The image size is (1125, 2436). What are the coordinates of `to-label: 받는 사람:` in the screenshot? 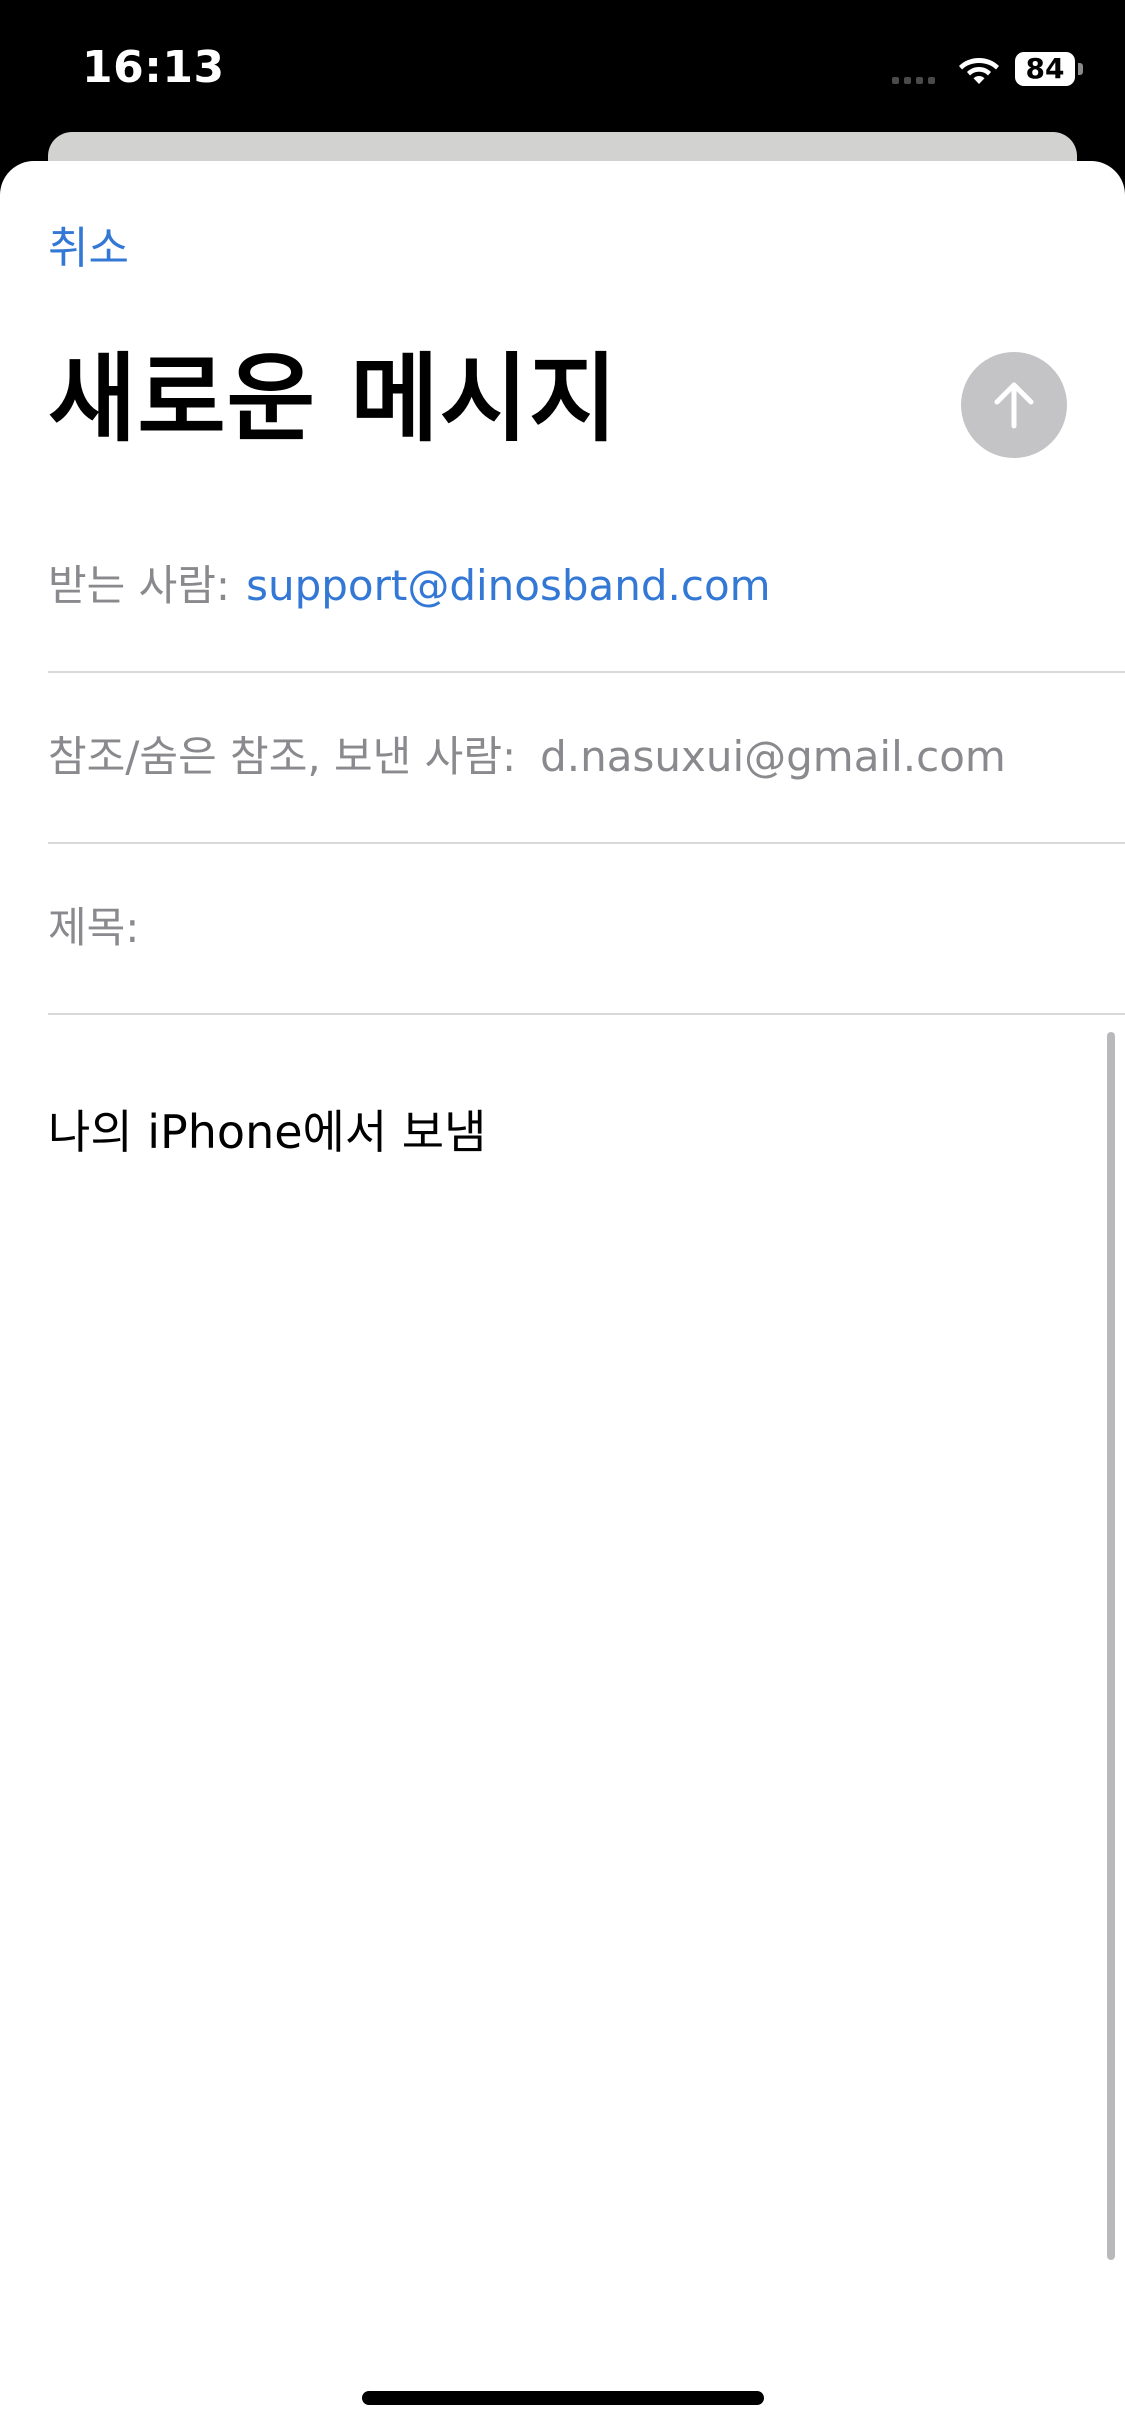 It's located at (139, 585).